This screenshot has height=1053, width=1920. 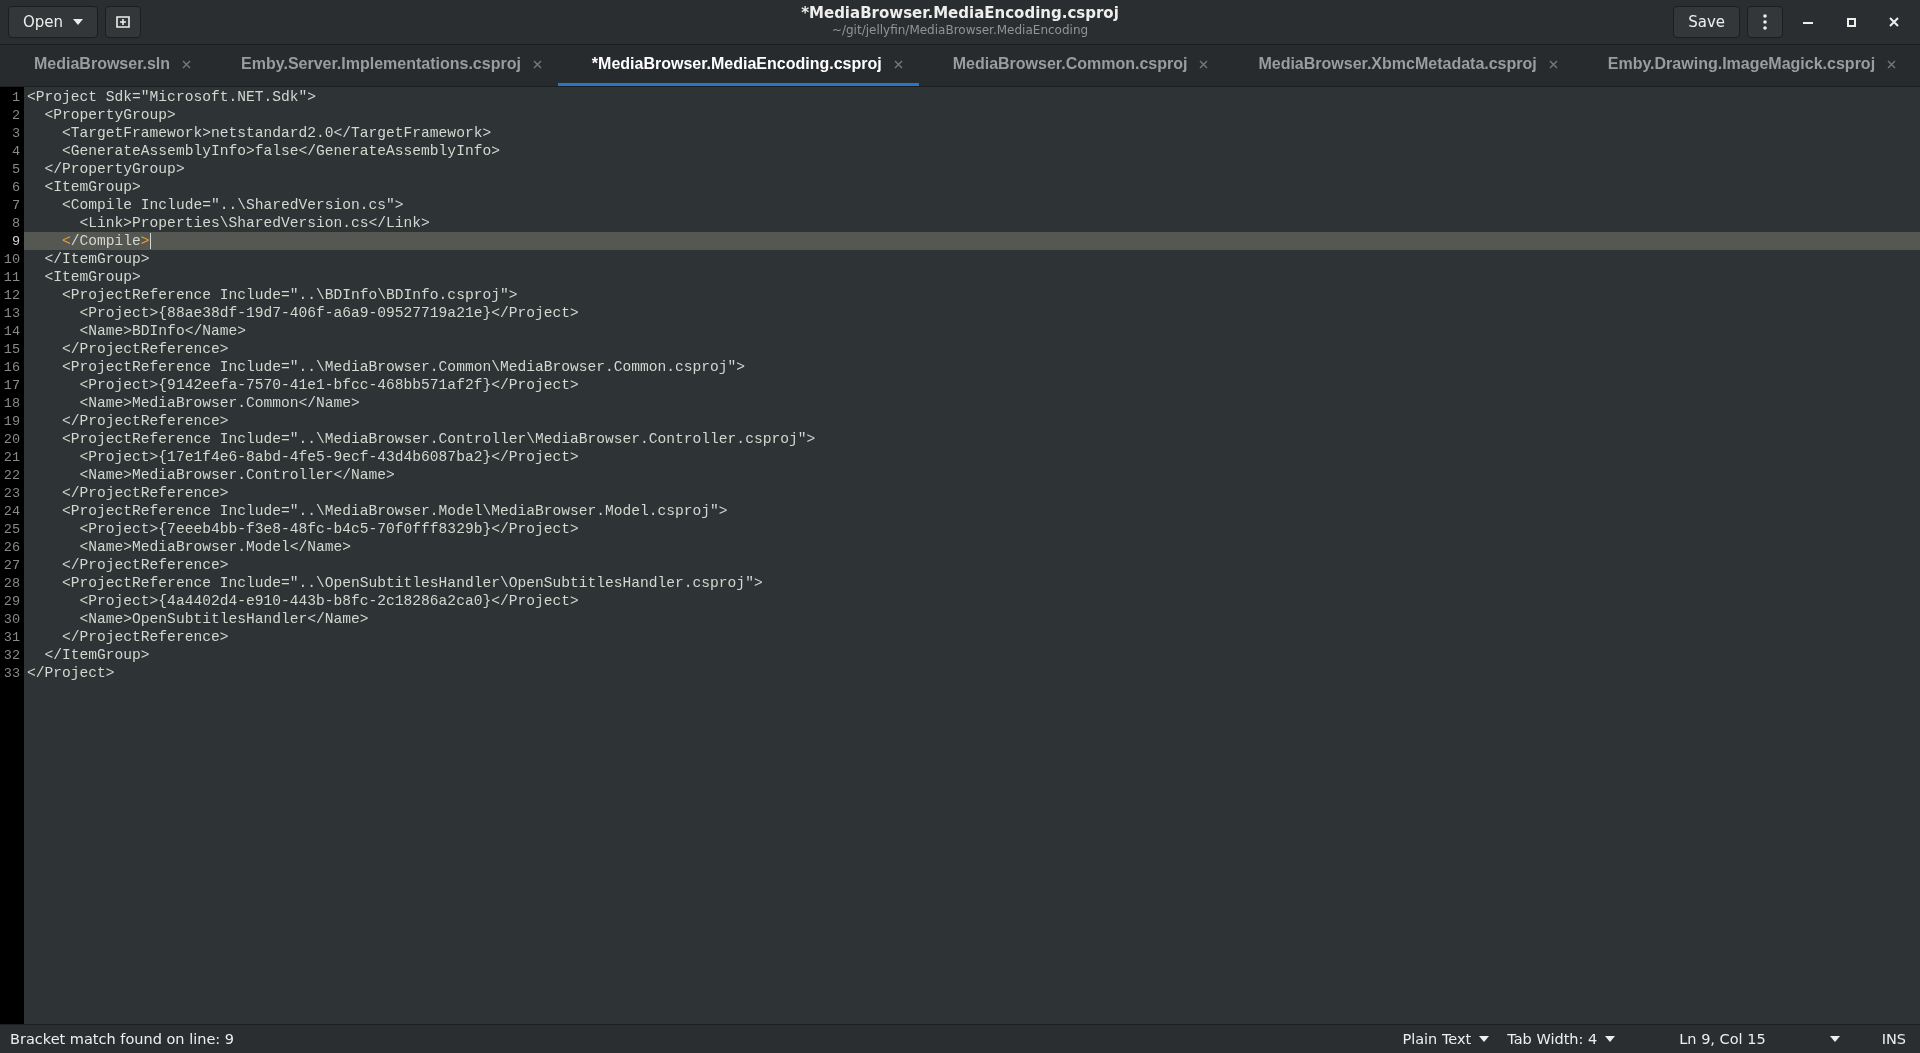 I want to click on line-number: 31, so click(x=11, y=637).